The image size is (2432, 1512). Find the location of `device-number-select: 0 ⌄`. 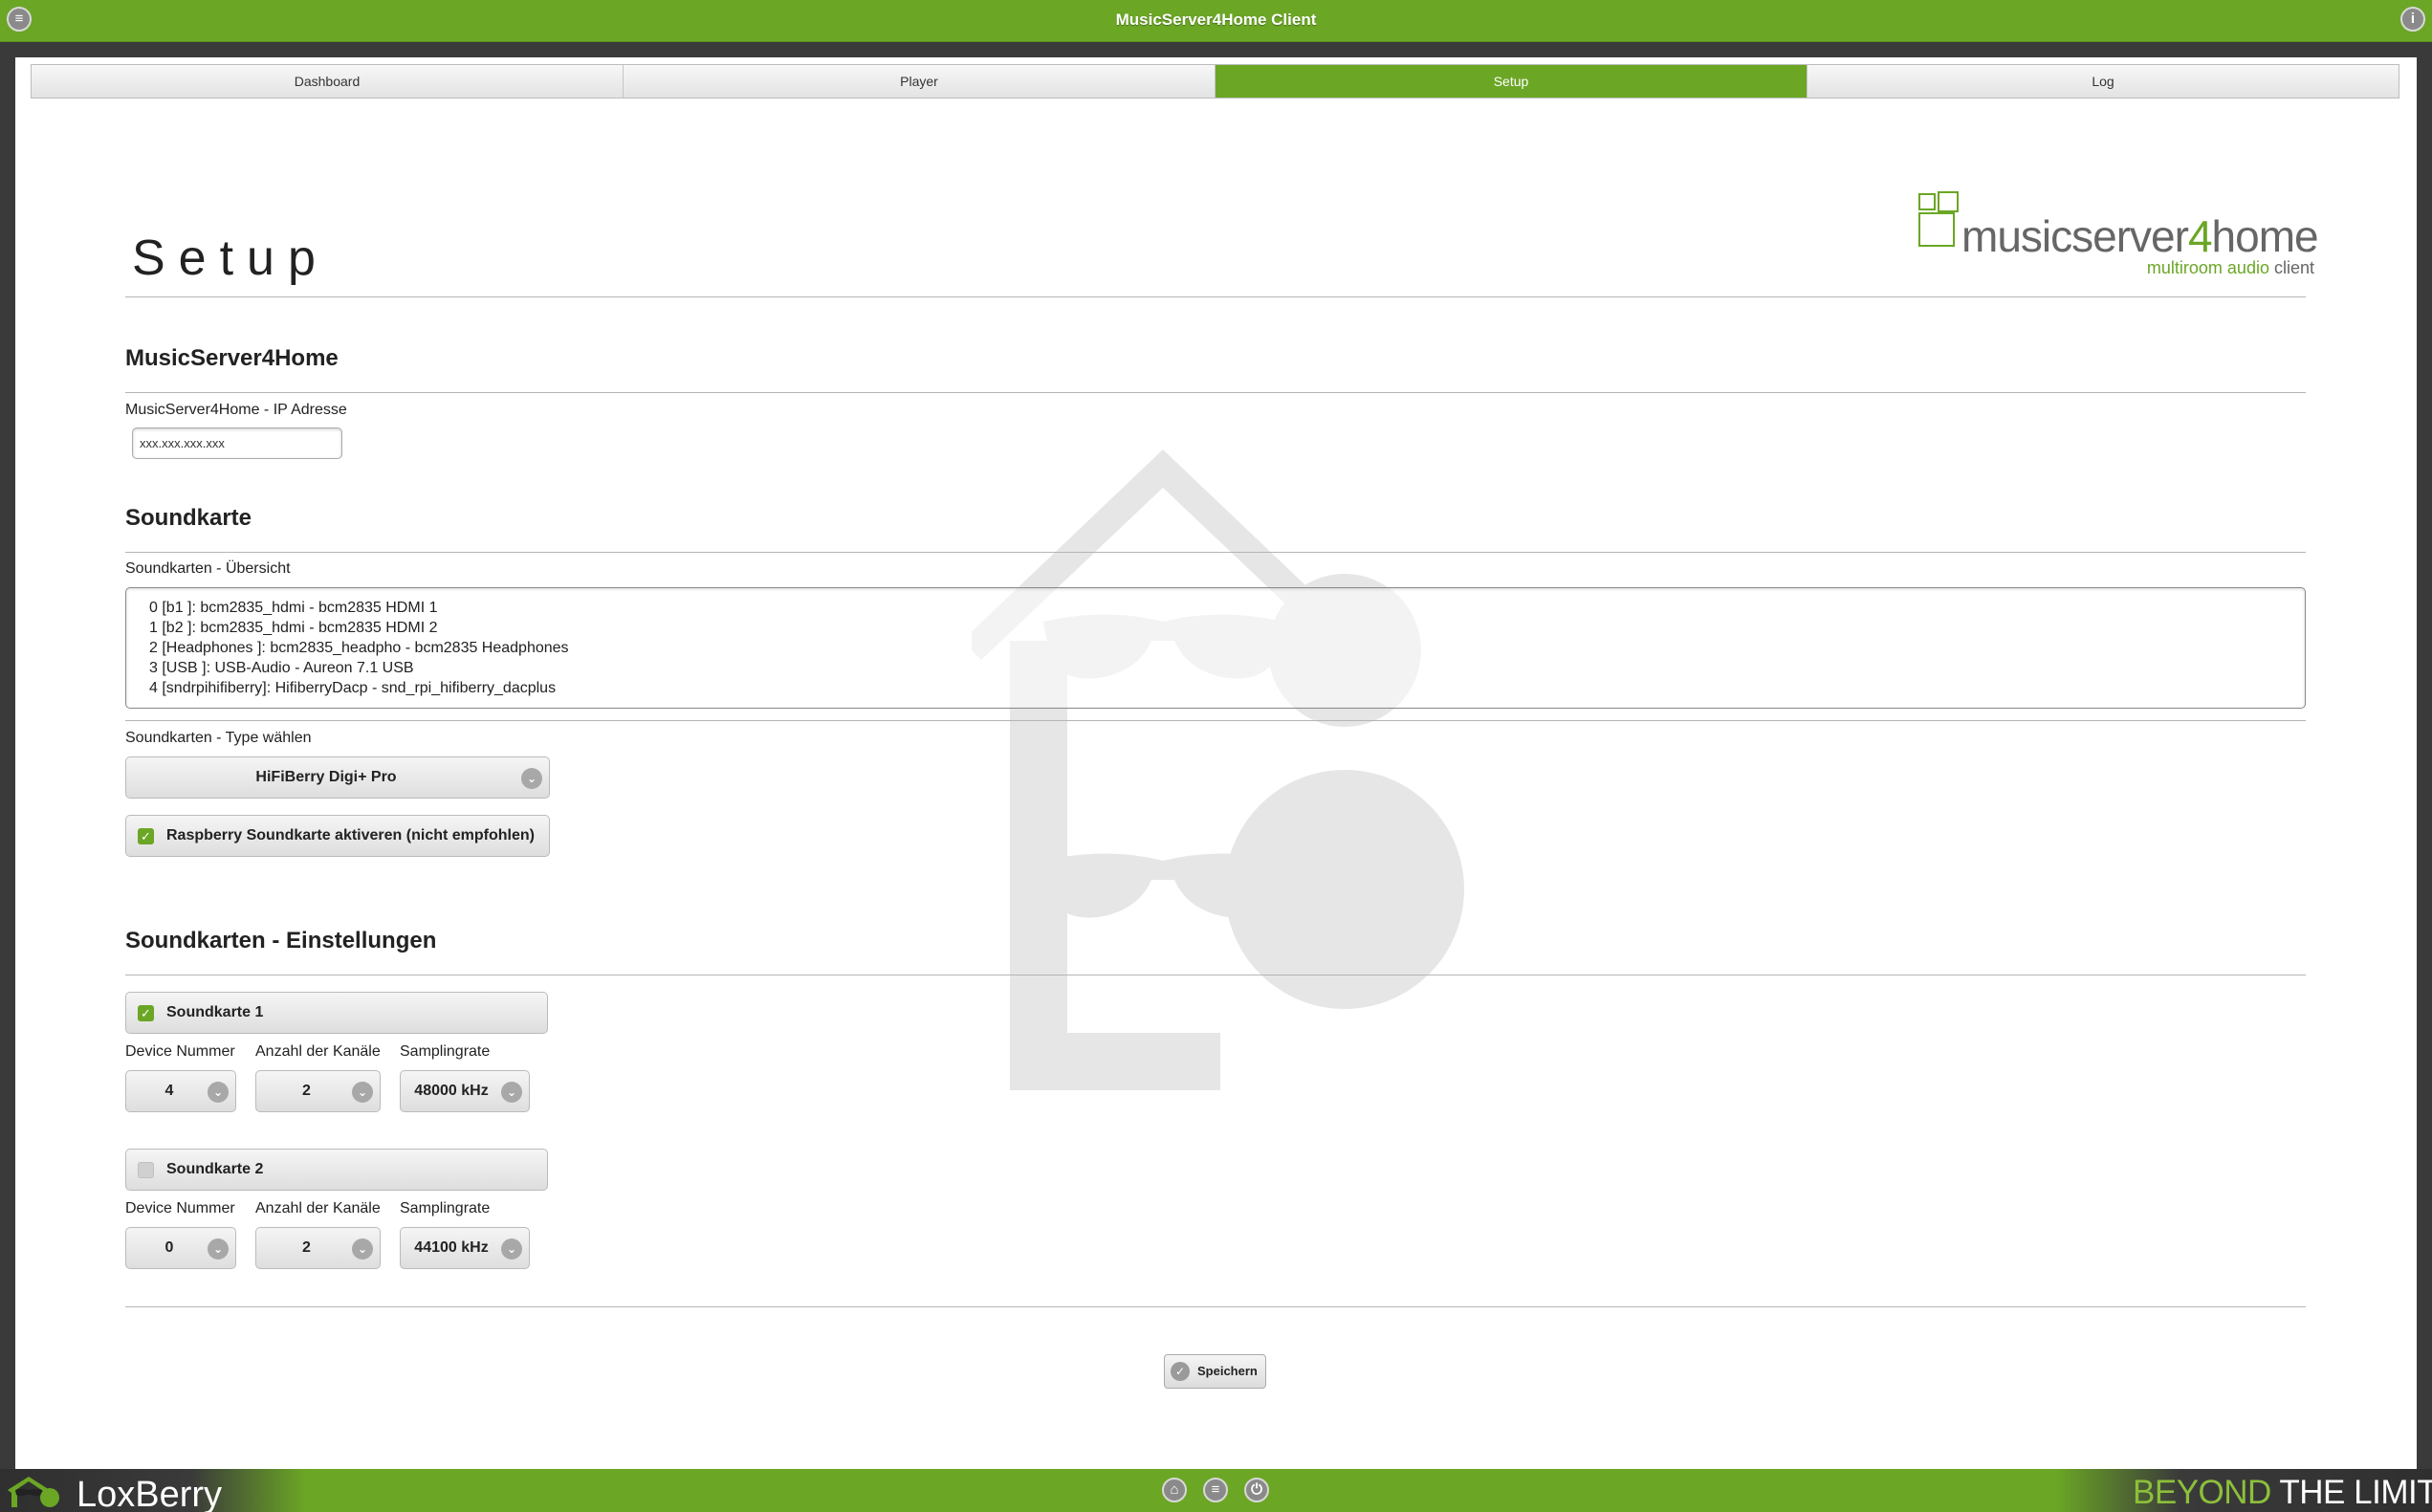

device-number-select: 0 ⌄ is located at coordinates (180, 1248).